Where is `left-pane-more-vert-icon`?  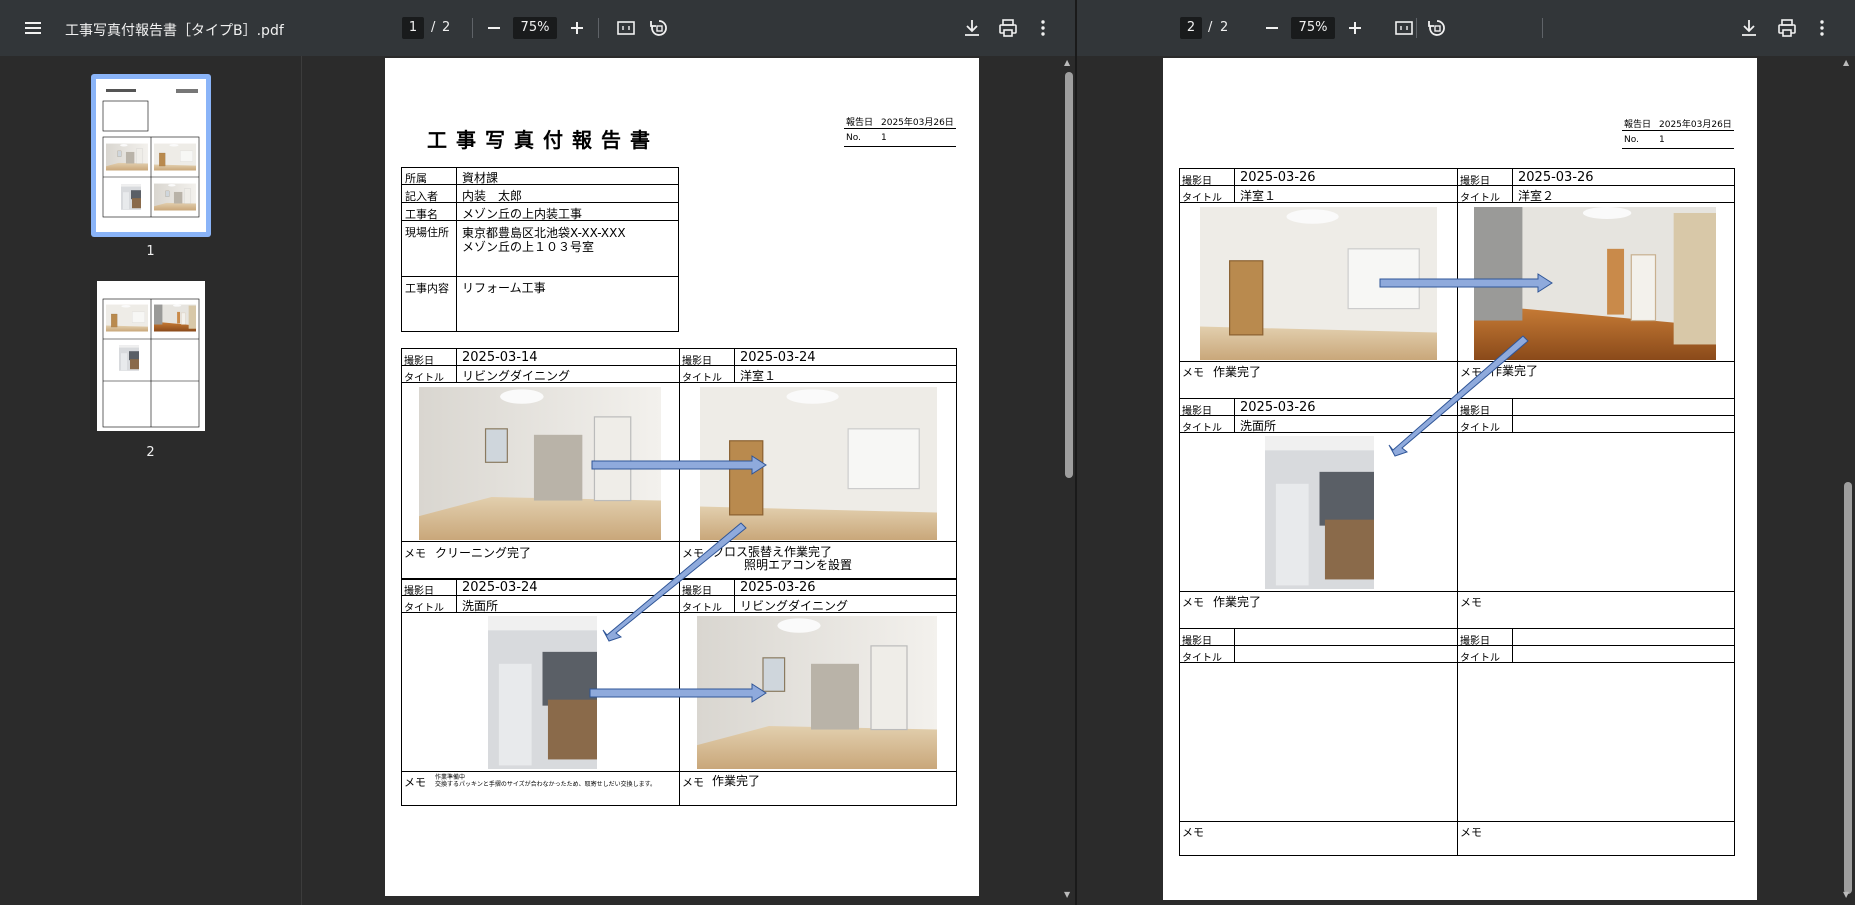
left-pane-more-vert-icon is located at coordinates (1043, 28).